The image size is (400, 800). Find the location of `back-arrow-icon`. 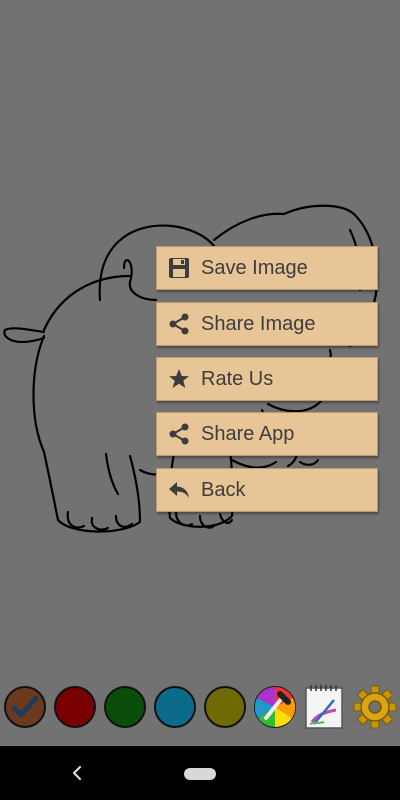

back-arrow-icon is located at coordinates (179, 490).